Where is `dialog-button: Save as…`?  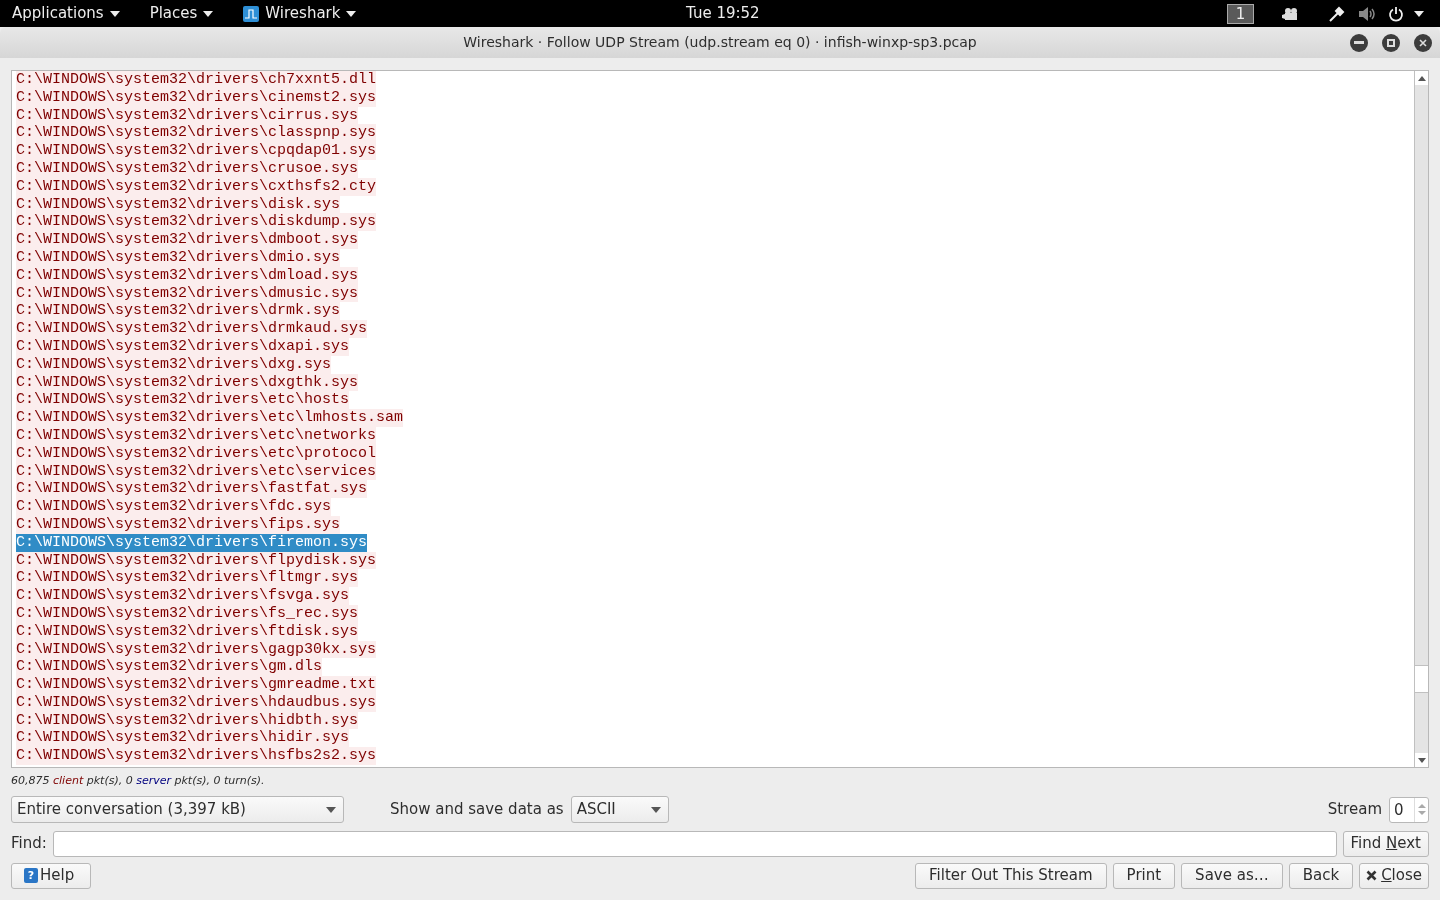 dialog-button: Save as… is located at coordinates (1232, 875).